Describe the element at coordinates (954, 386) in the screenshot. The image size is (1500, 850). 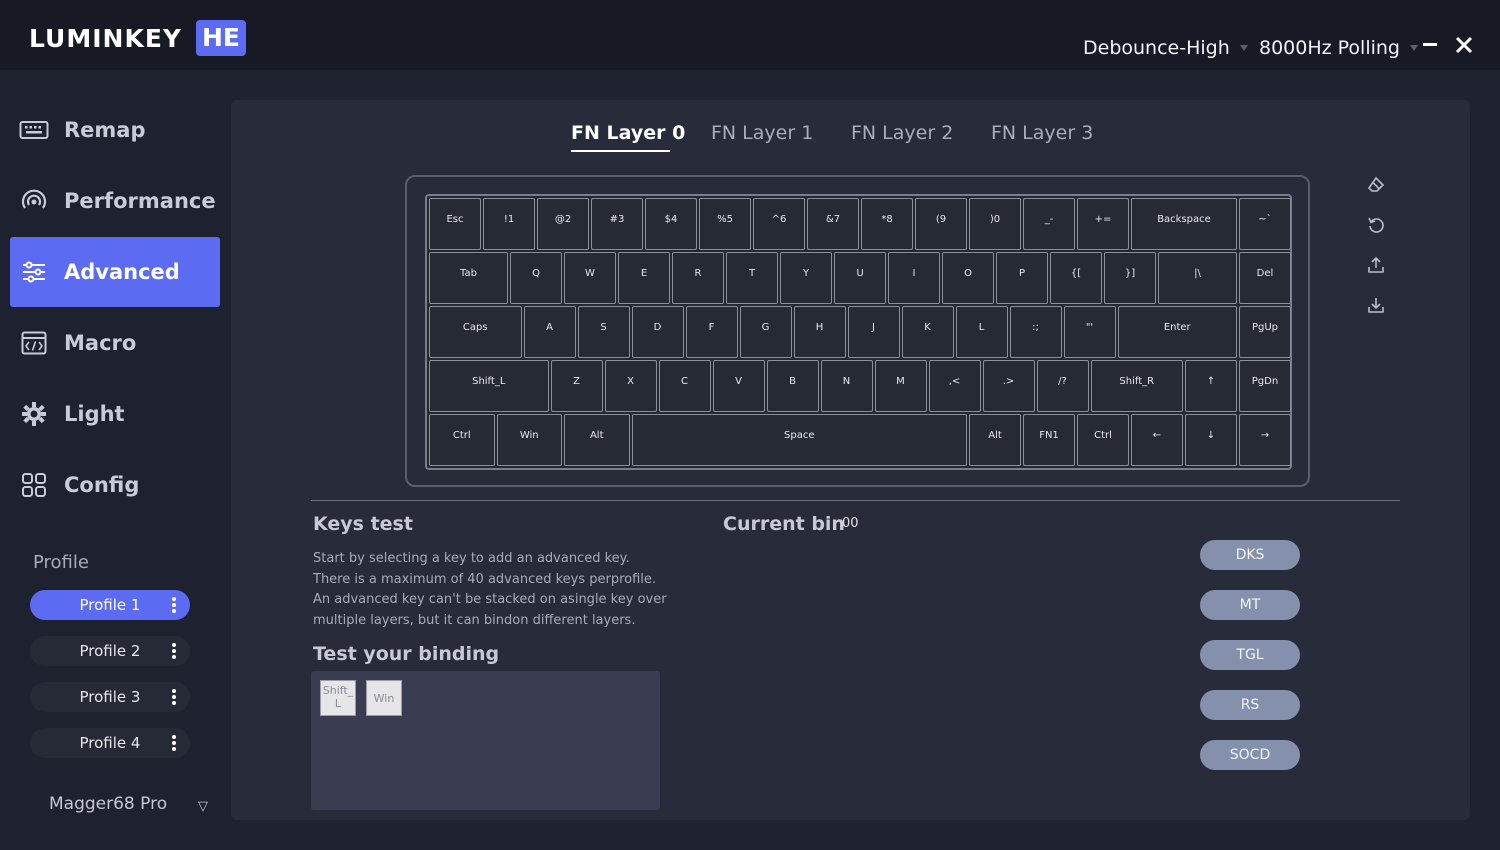
I see `key: ,<` at that location.